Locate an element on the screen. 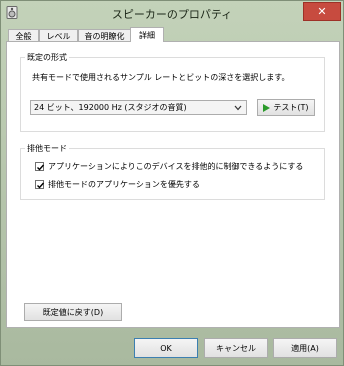 This screenshot has width=344, height=366. tab-strip: 全般 レベル 音の明瞭化 詳細 is located at coordinates (173, 34).